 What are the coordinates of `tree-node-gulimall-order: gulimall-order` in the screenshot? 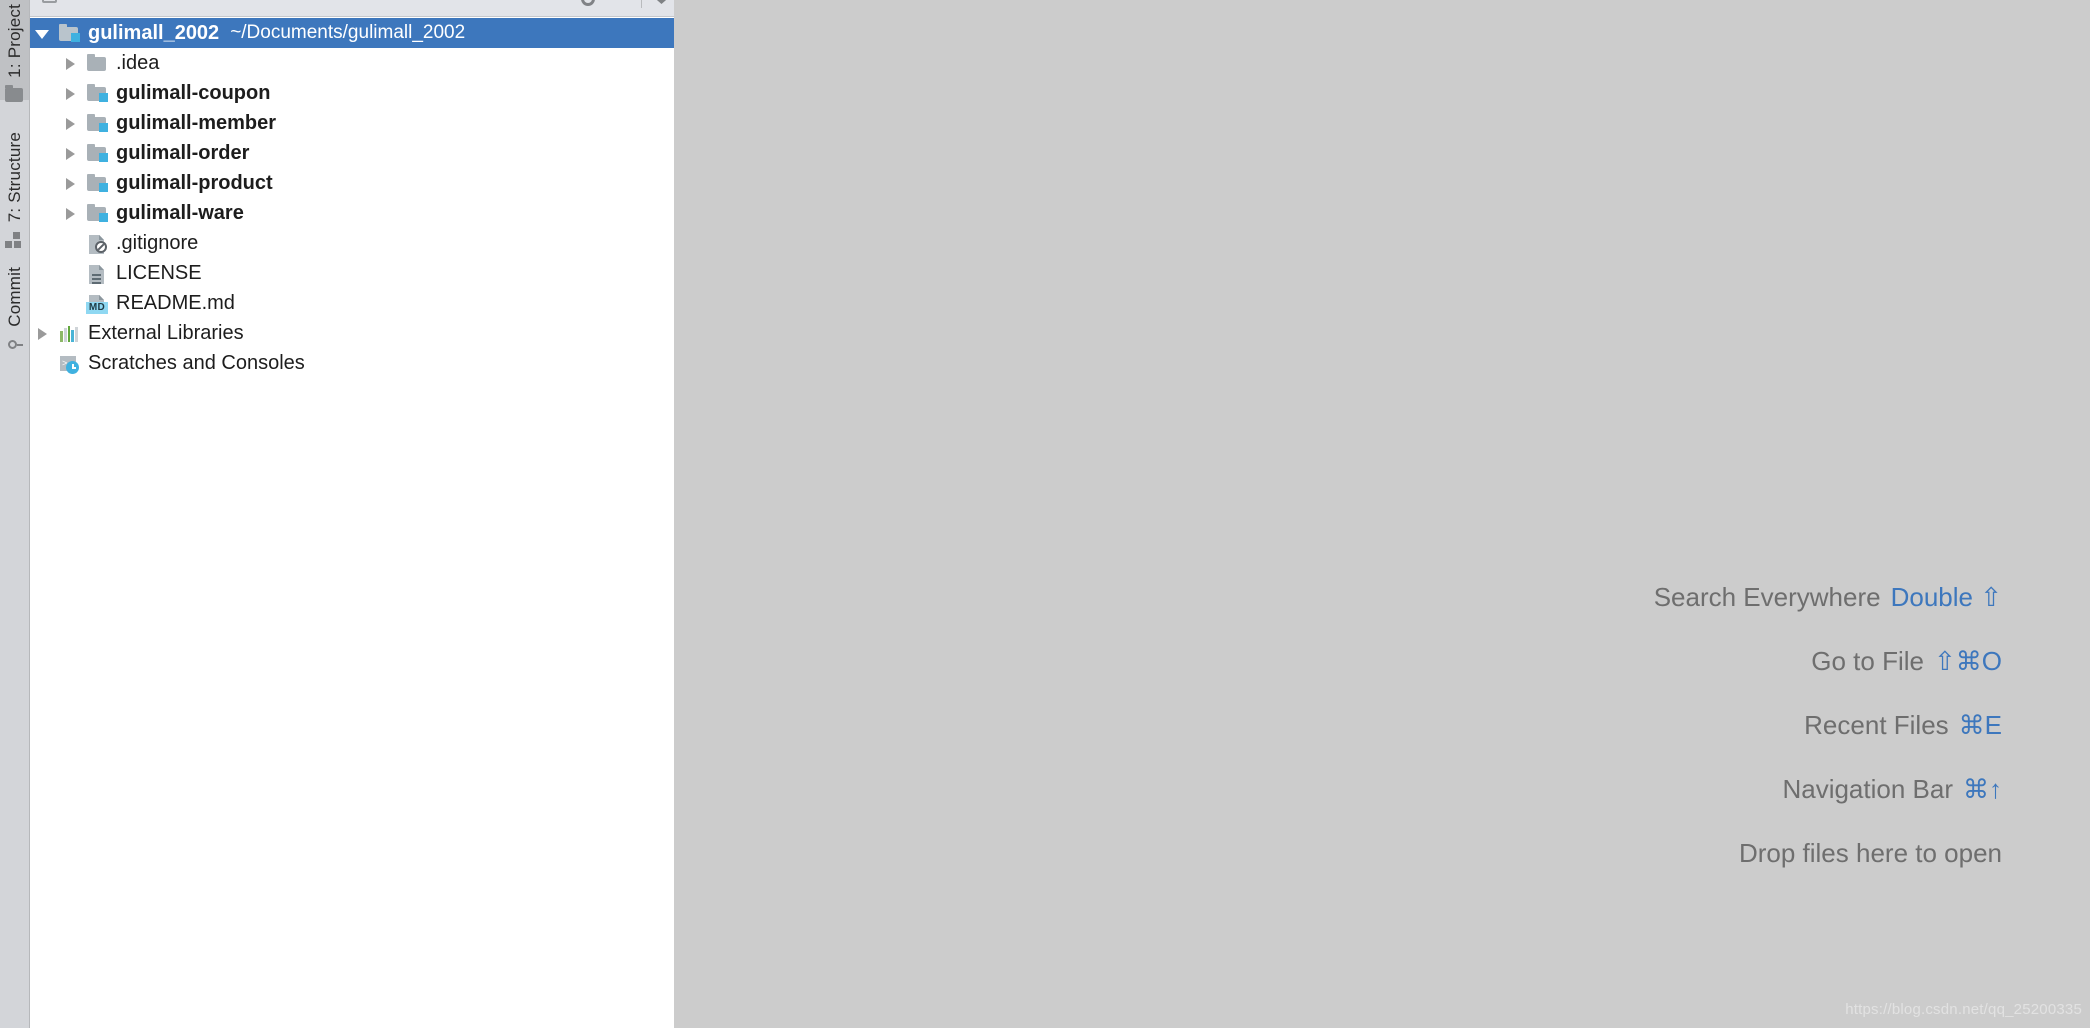 It's located at (352, 153).